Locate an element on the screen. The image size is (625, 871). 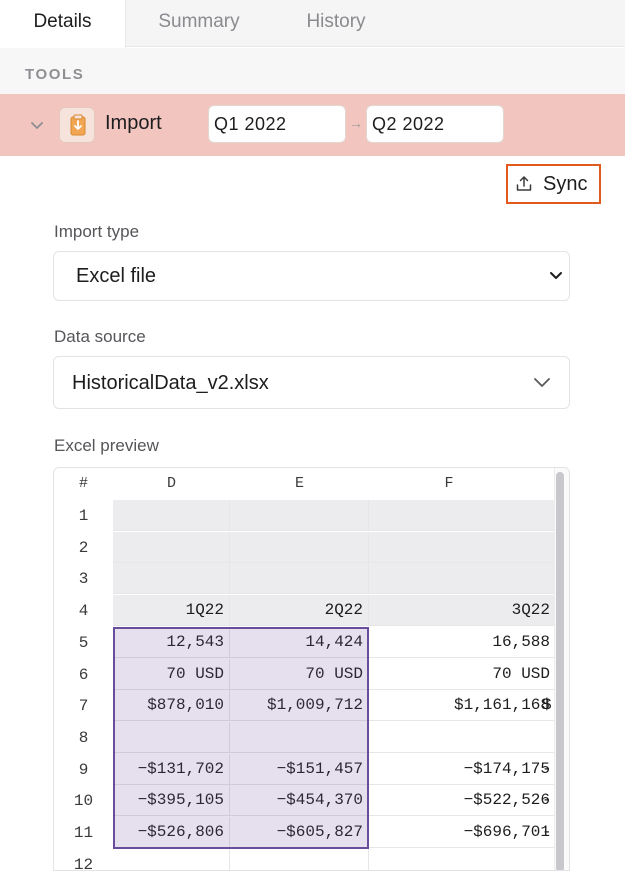
table-cell: −$131,702 is located at coordinates (171, 769).